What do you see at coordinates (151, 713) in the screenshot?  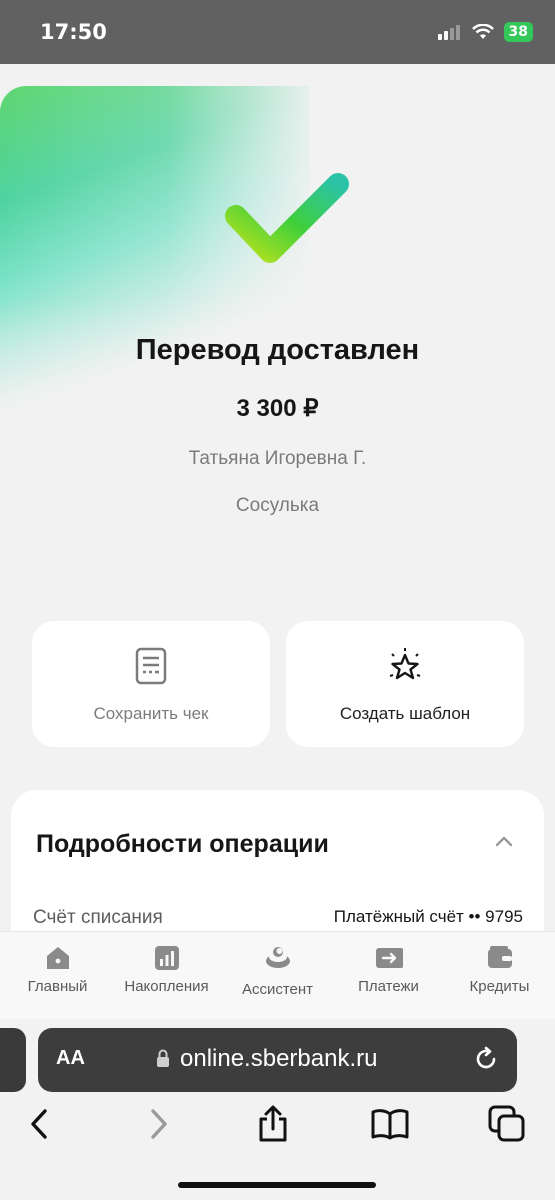 I see `save-receipt-label: Сохранить чек` at bounding box center [151, 713].